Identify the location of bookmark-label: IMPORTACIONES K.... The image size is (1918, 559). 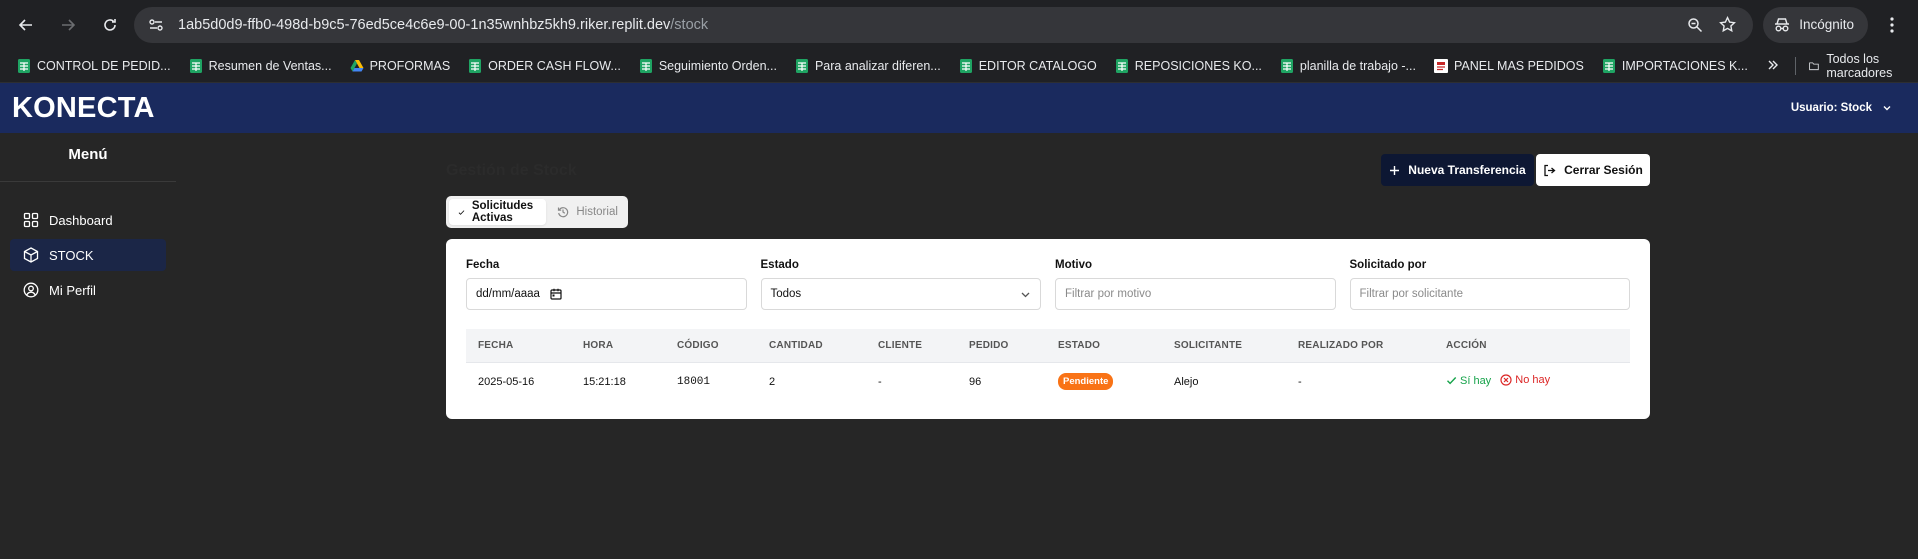
(1684, 65).